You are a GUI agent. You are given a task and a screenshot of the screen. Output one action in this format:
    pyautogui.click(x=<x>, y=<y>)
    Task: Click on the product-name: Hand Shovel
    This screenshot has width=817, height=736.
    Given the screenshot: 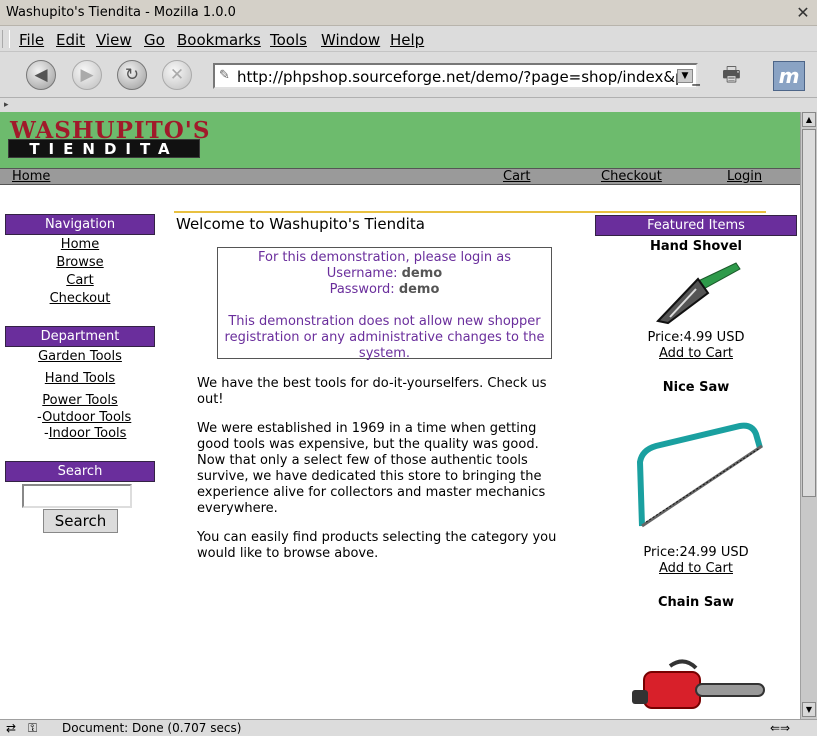 What is the action you would take?
    pyautogui.click(x=696, y=246)
    